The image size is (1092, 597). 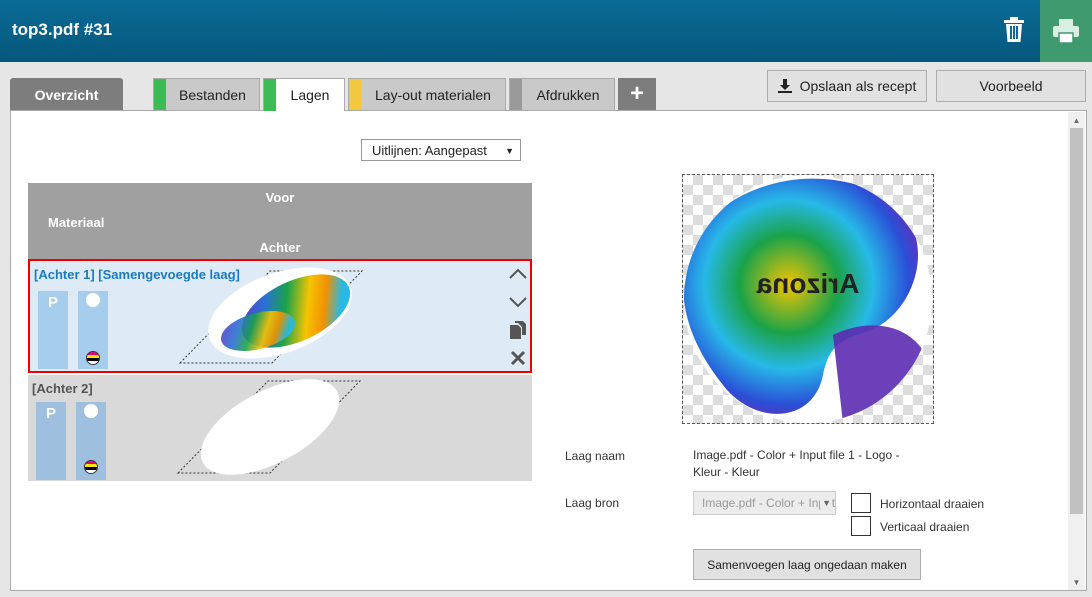 What do you see at coordinates (861, 526) in the screenshot?
I see `flip-vertical-checkbox` at bounding box center [861, 526].